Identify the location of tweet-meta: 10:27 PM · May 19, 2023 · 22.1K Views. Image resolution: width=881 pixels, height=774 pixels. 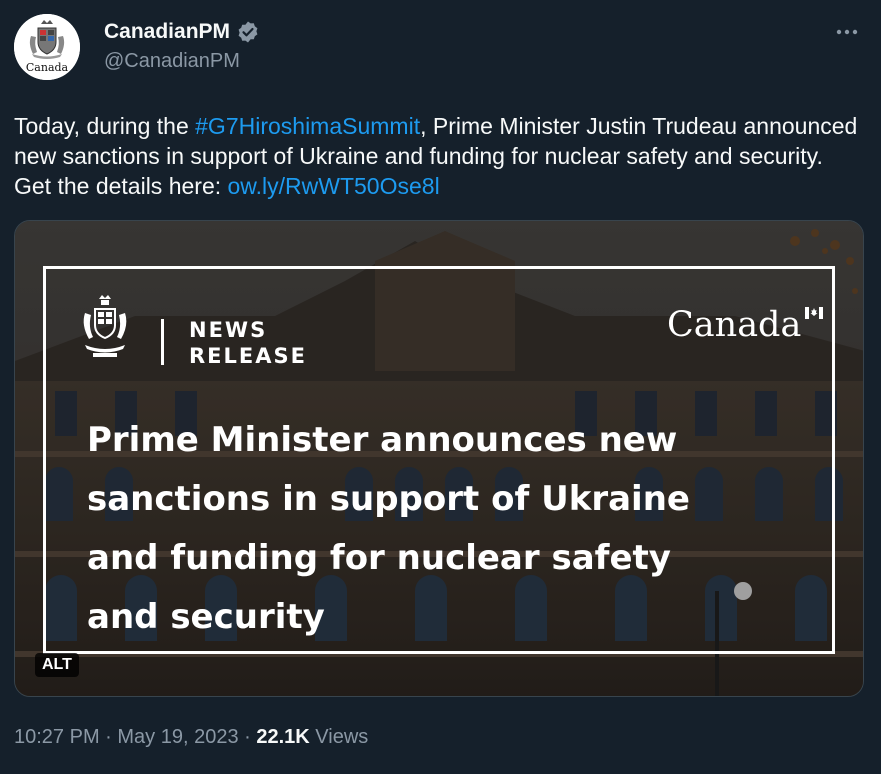
(191, 737).